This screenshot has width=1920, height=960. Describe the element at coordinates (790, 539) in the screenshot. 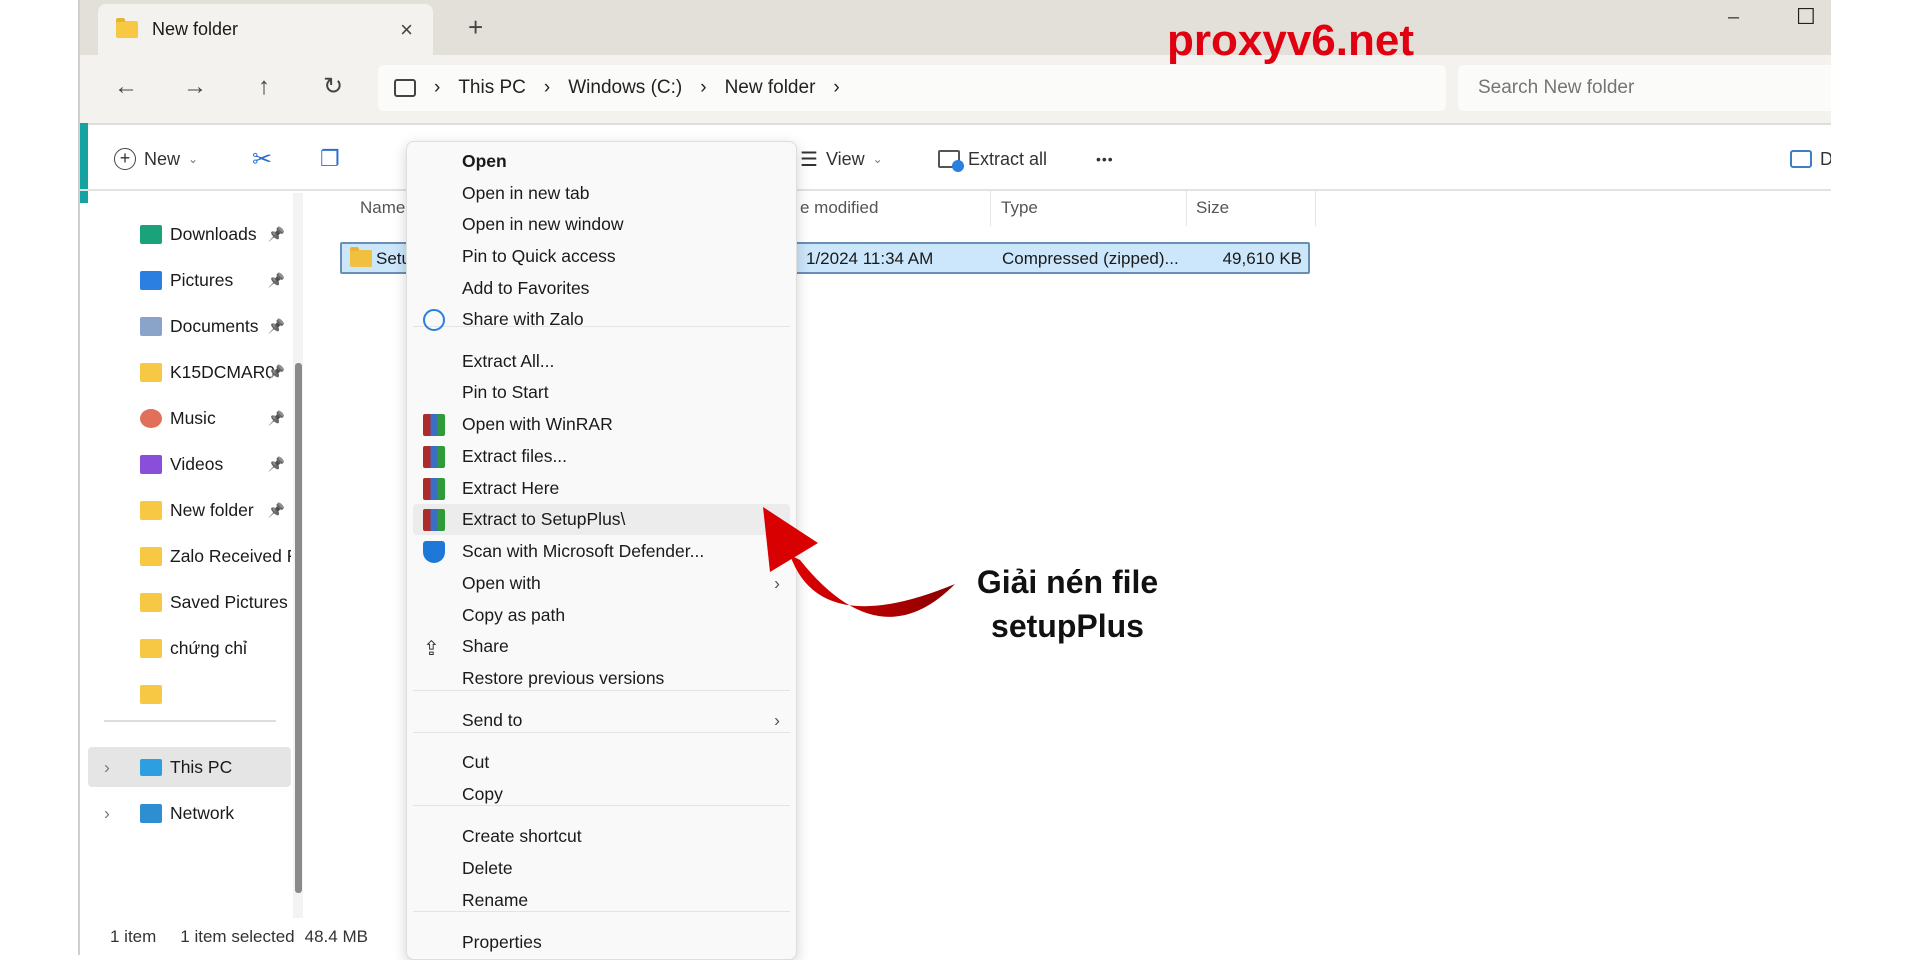

I see `arrow-head` at that location.